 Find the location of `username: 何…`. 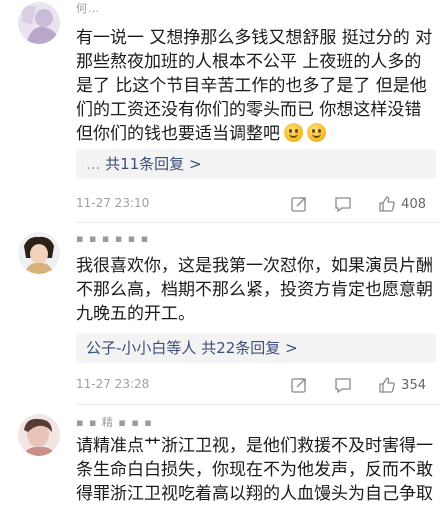

username: 何… is located at coordinates (88, 8).